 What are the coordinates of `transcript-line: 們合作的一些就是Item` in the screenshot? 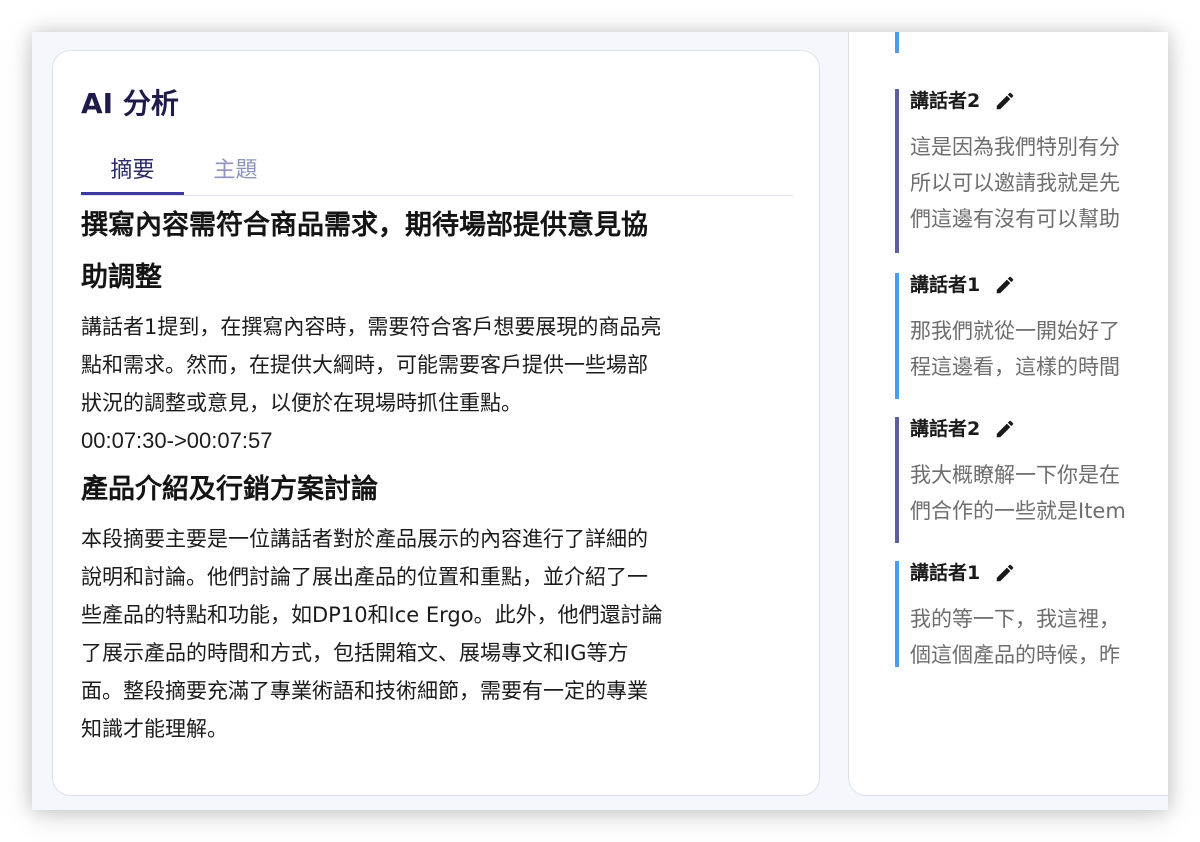 It's located at (1018, 511).